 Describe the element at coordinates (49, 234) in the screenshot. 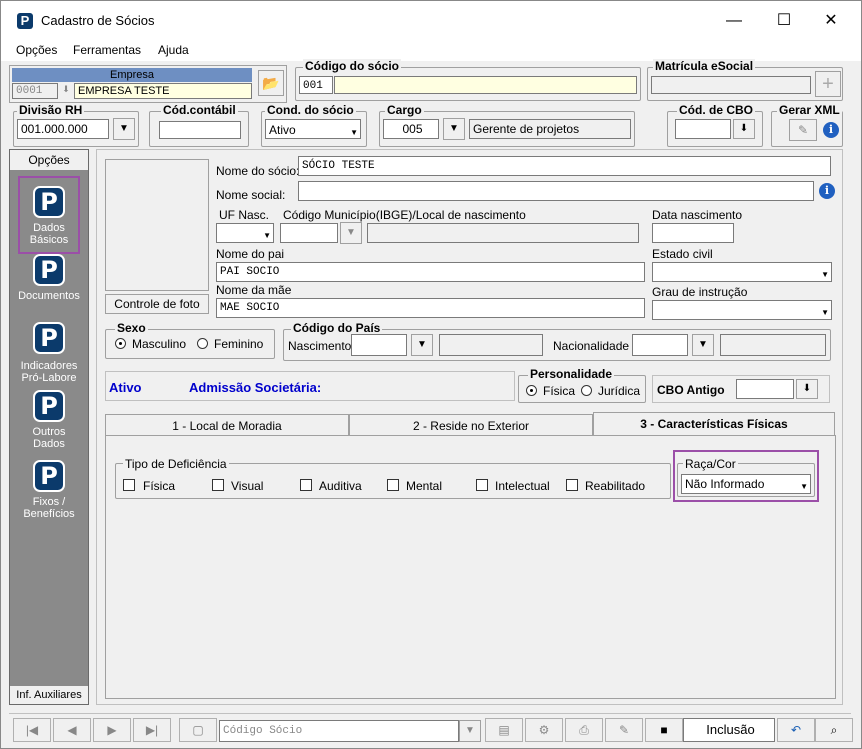

I see `sidebar-item-label: Dados Básicos` at that location.